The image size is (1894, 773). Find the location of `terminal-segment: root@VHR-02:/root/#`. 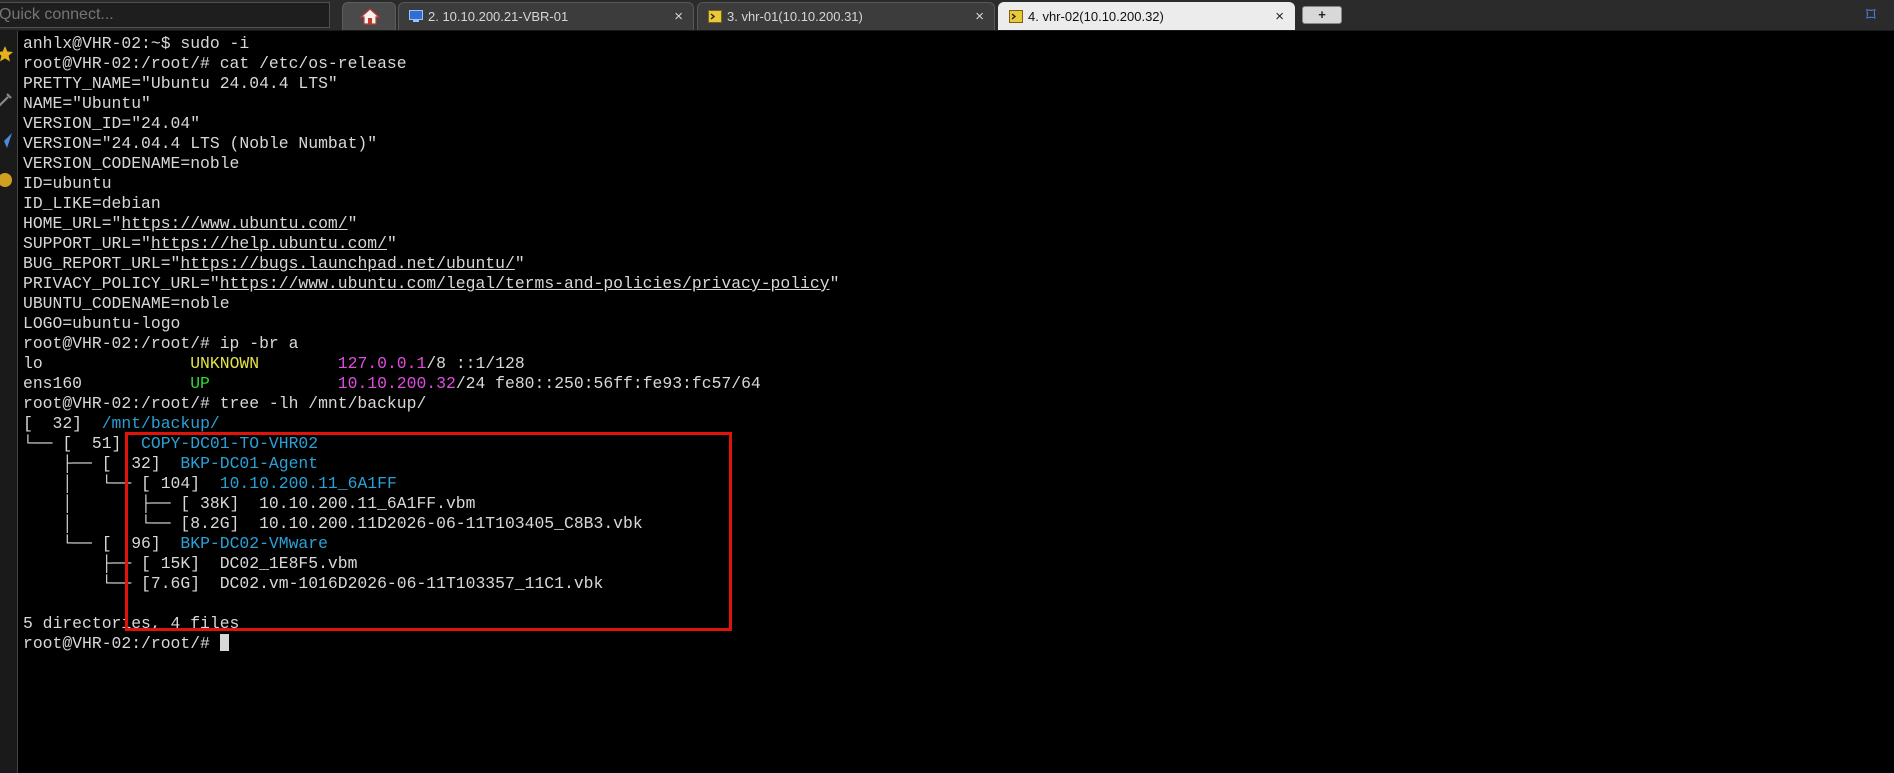

terminal-segment: root@VHR-02:/root/# is located at coordinates (121, 643).